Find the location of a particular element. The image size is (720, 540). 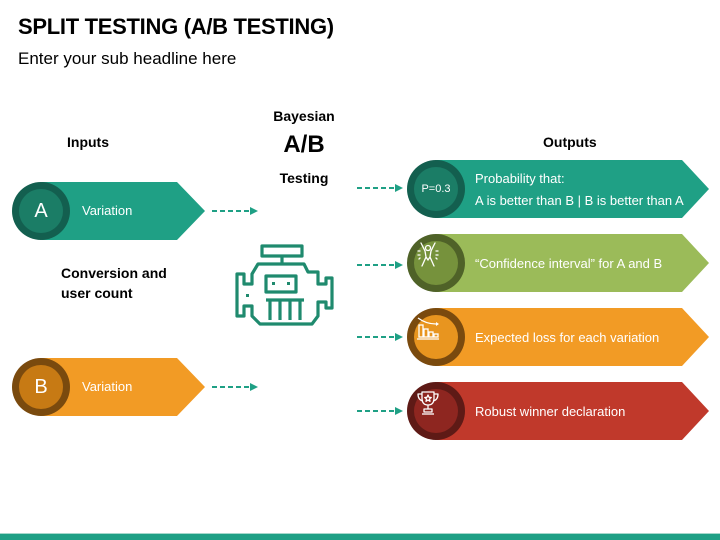

output-probability-badge: P=0.3 is located at coordinates (436, 189).